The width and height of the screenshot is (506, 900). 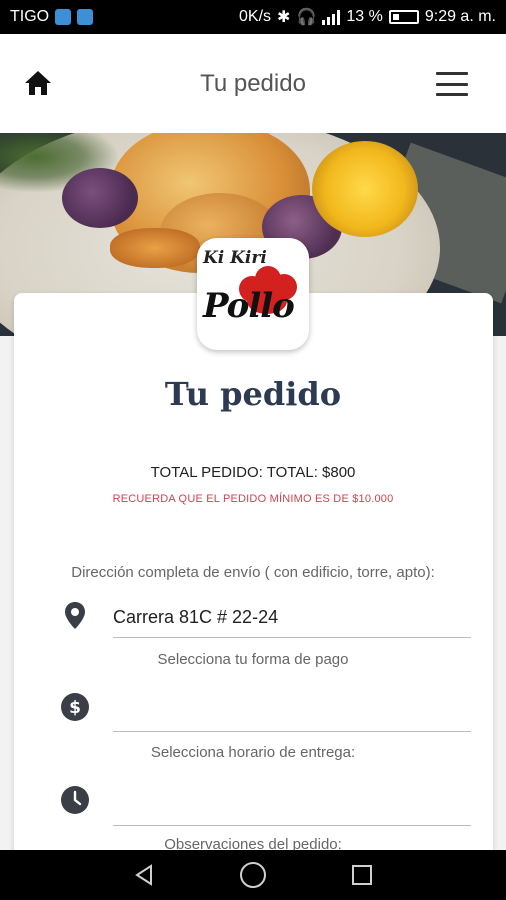 I want to click on logo-text-top: Ki Kiri, so click(x=235, y=258).